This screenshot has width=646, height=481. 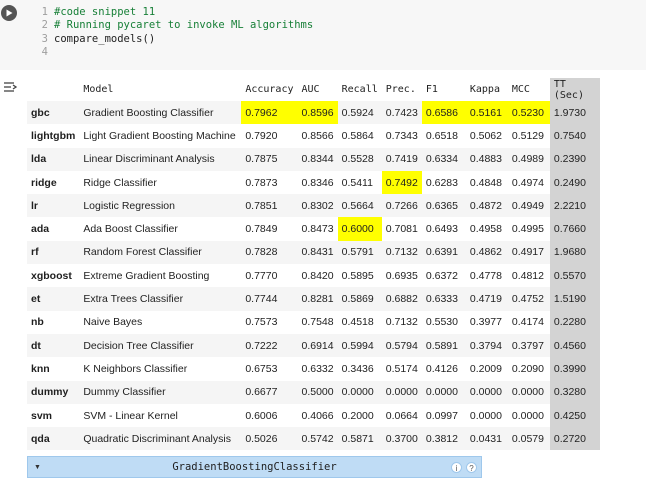 What do you see at coordinates (310, 89) in the screenshot?
I see `column-header: AUC` at bounding box center [310, 89].